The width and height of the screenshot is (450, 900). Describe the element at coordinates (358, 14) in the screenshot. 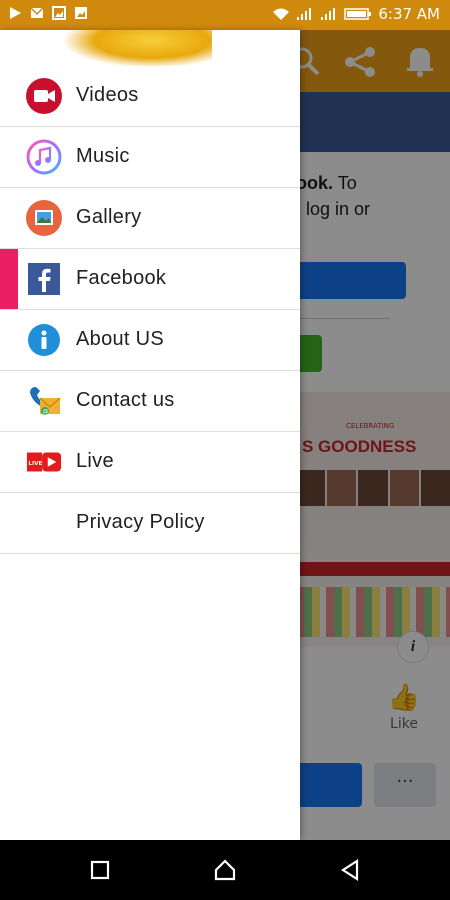

I see `battery-icon` at that location.